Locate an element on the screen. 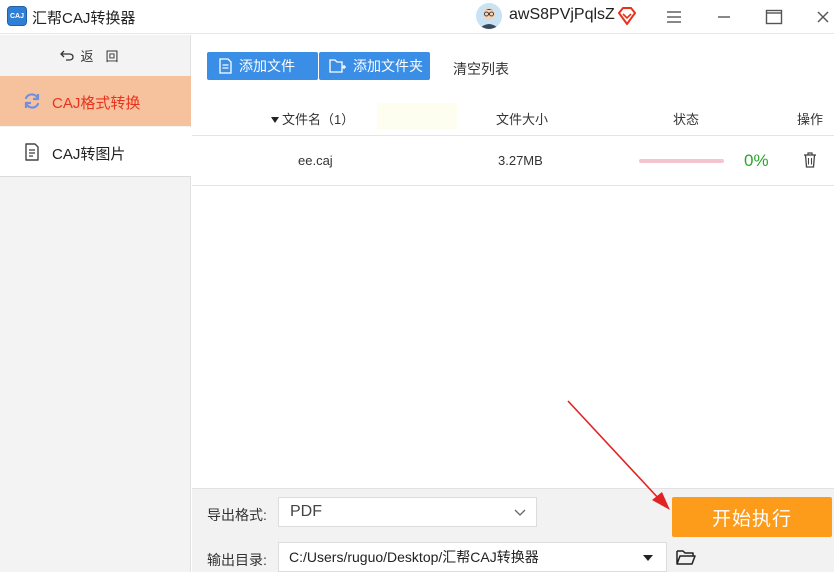  user-avatar is located at coordinates (489, 16).